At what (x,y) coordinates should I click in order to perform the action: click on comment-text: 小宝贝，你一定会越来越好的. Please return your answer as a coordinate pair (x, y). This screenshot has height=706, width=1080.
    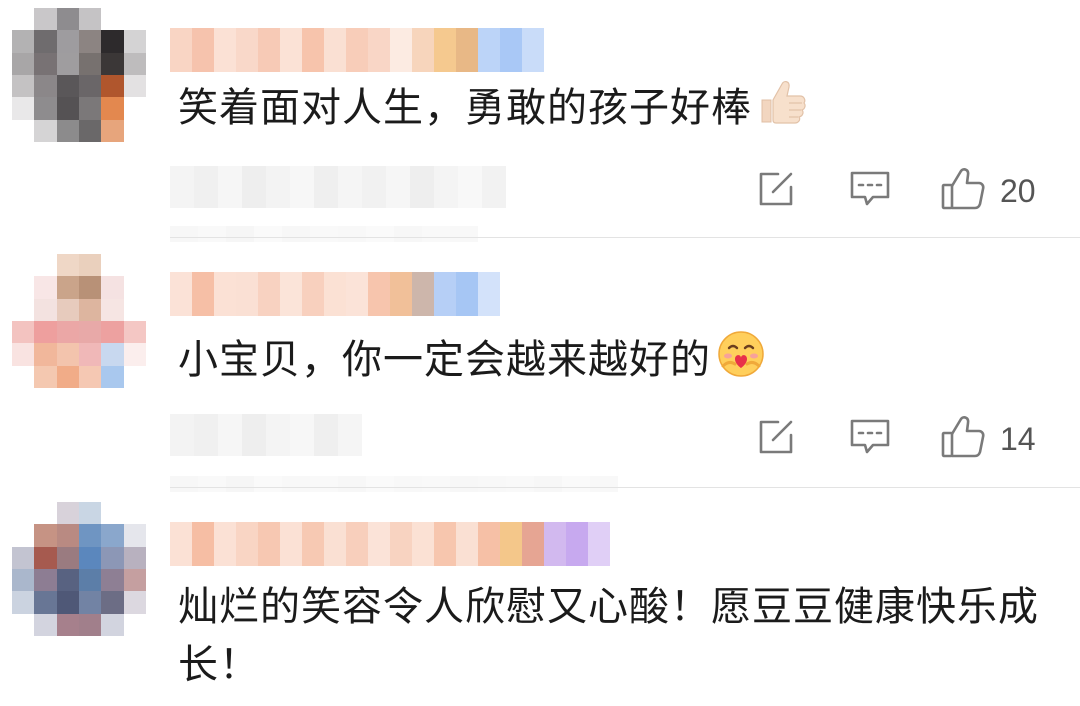
    Looking at the image, I should click on (472, 362).